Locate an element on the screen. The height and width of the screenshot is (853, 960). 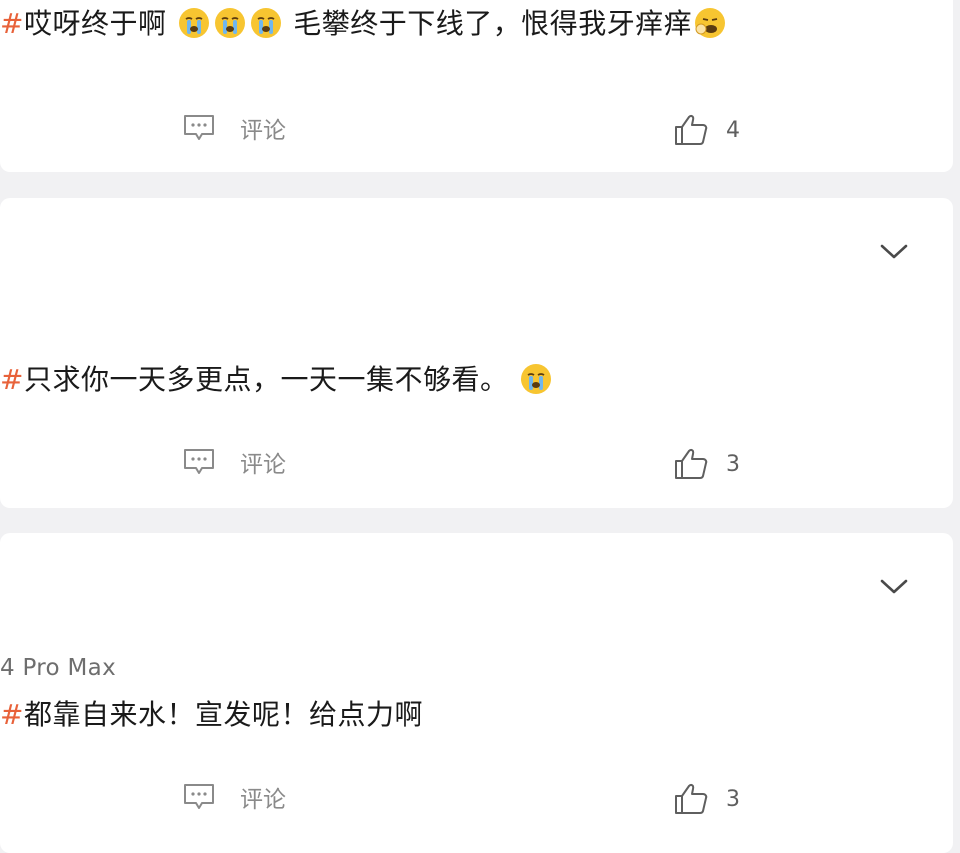
like-button: 4 is located at coordinates (707, 130).